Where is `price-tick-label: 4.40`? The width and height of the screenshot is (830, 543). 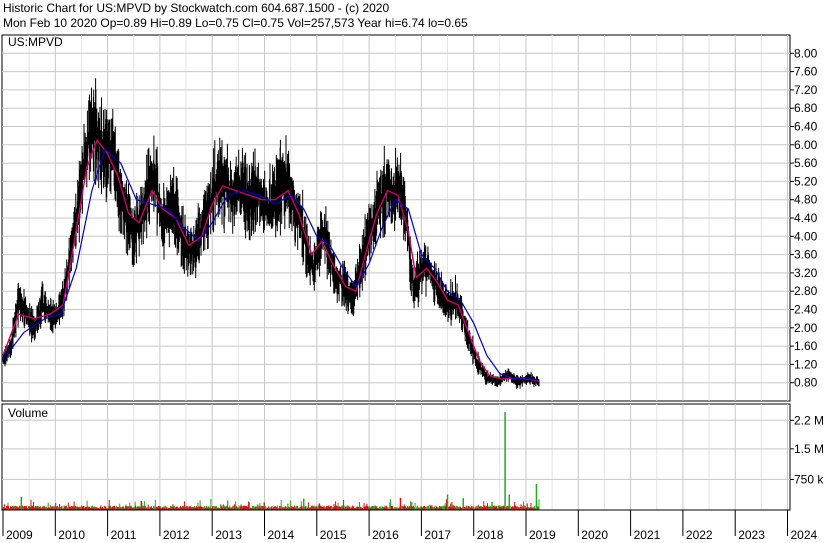
price-tick-label: 4.40 is located at coordinates (806, 218).